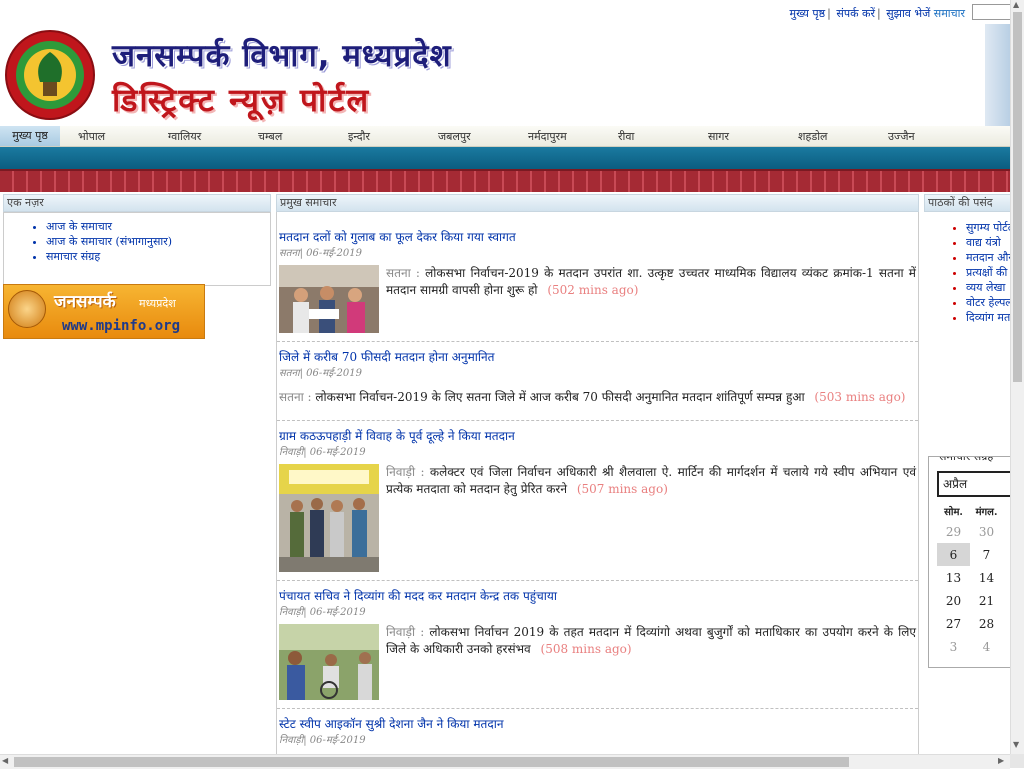 The width and height of the screenshot is (1024, 769). What do you see at coordinates (137, 203) in the screenshot?
I see `at-a-glance-header: एक नज़र` at bounding box center [137, 203].